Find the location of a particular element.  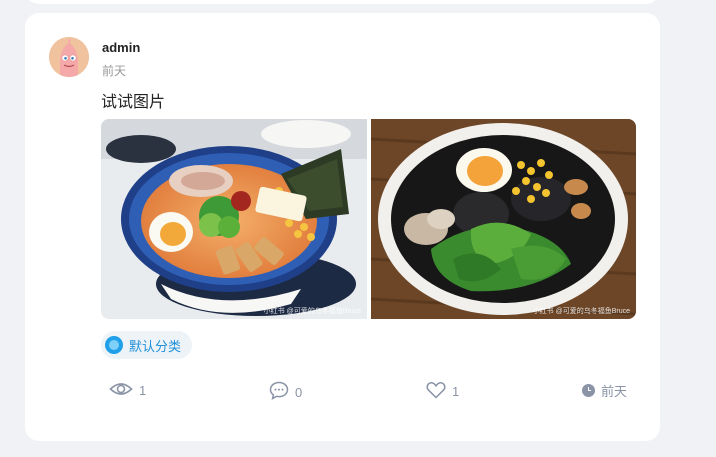

category-tag: 默认分类 is located at coordinates (147, 345).